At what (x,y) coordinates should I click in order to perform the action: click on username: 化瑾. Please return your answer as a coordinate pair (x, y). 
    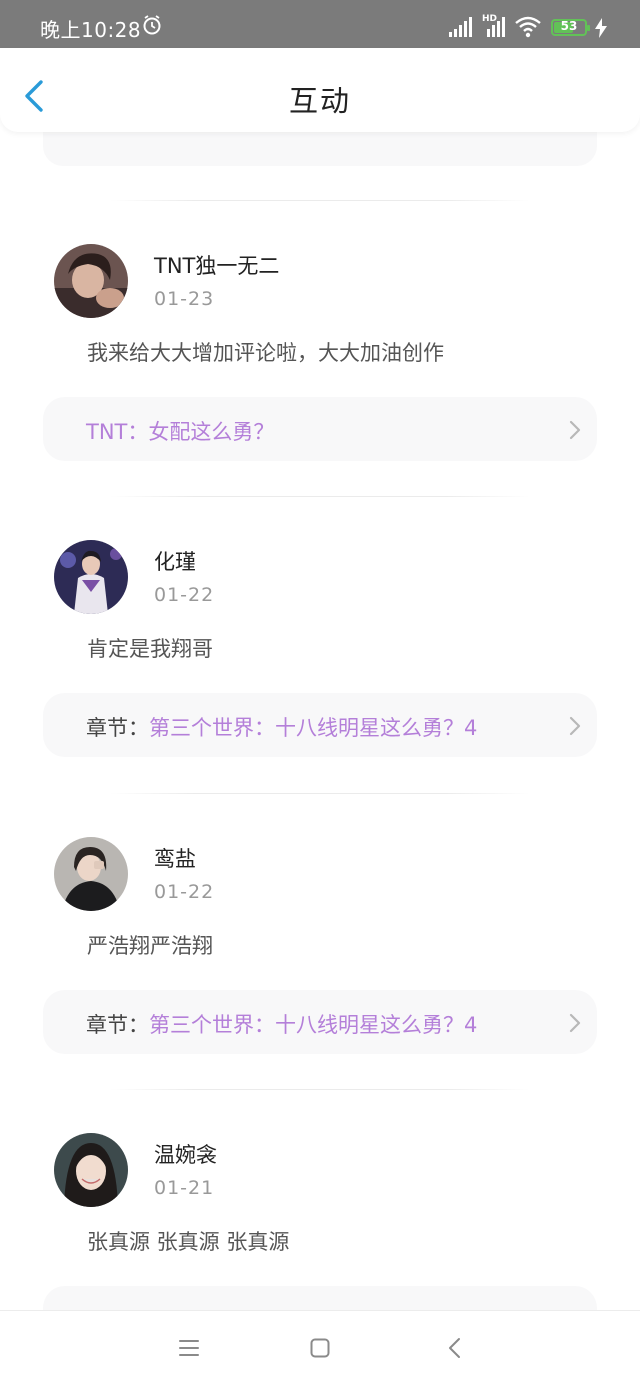
    Looking at the image, I should click on (175, 561).